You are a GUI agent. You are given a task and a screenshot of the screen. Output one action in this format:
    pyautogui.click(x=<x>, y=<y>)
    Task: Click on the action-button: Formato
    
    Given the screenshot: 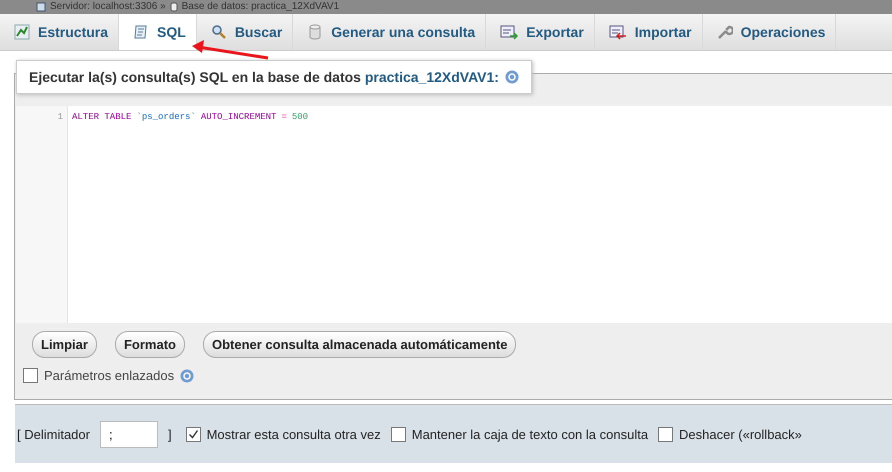 What is the action you would take?
    pyautogui.click(x=149, y=344)
    